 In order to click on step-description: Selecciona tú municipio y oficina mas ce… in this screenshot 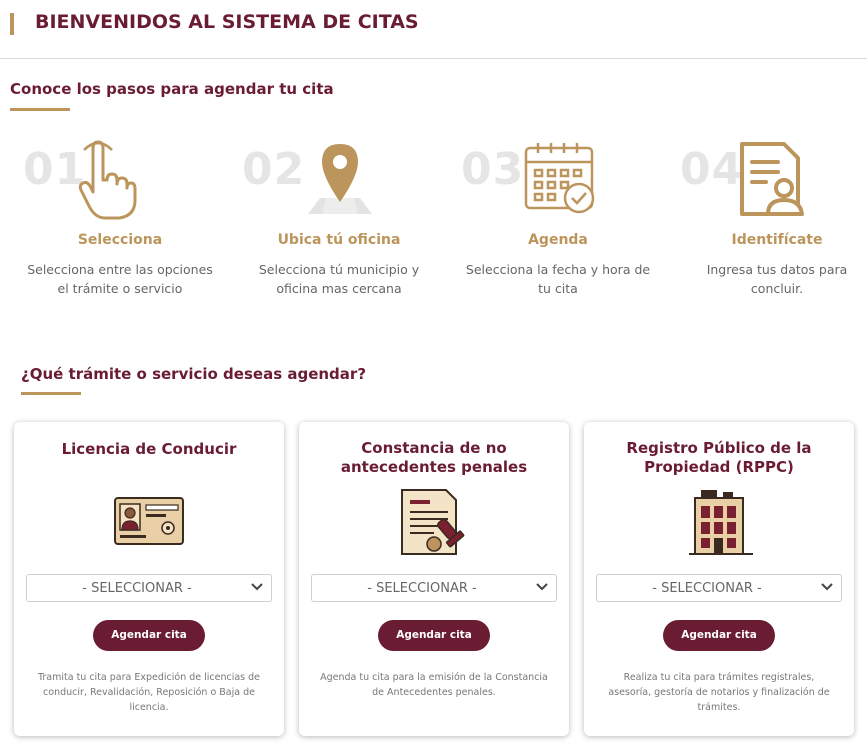, I will do `click(339, 279)`.